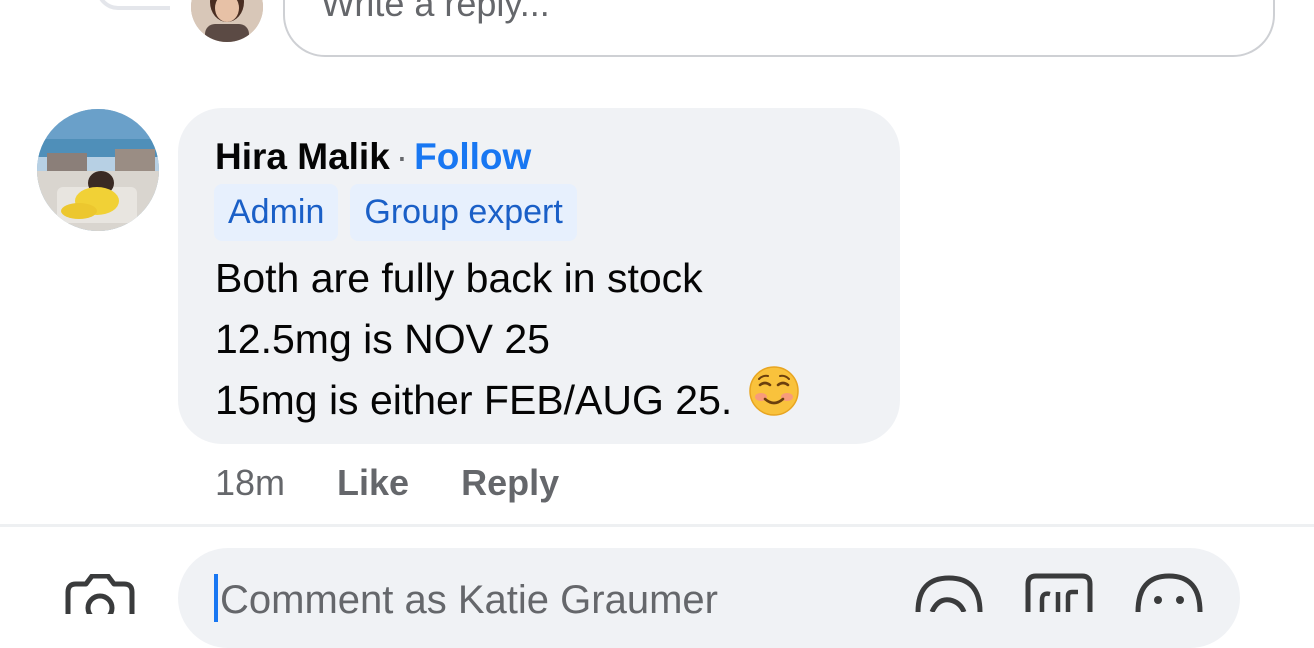 The width and height of the screenshot is (1314, 648). What do you see at coordinates (949, 594) in the screenshot?
I see `sticker-icon` at bounding box center [949, 594].